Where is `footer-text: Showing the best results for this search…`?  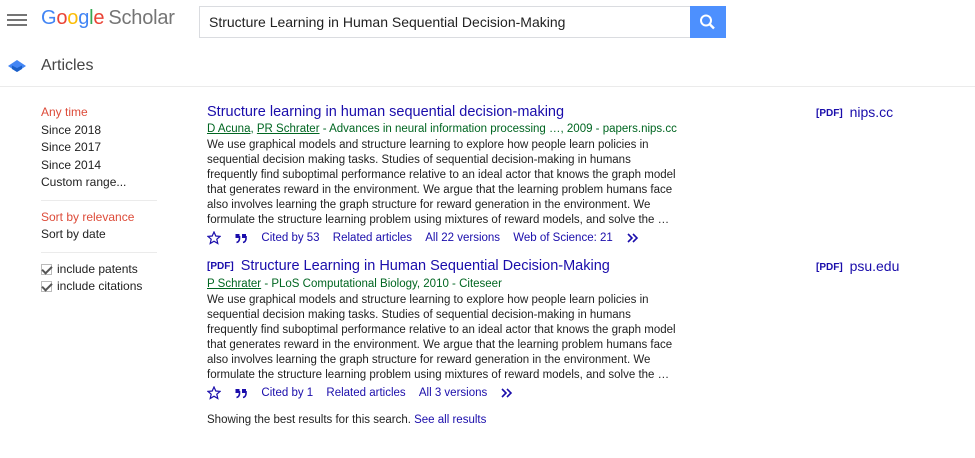
footer-text: Showing the best results for this search… is located at coordinates (309, 420).